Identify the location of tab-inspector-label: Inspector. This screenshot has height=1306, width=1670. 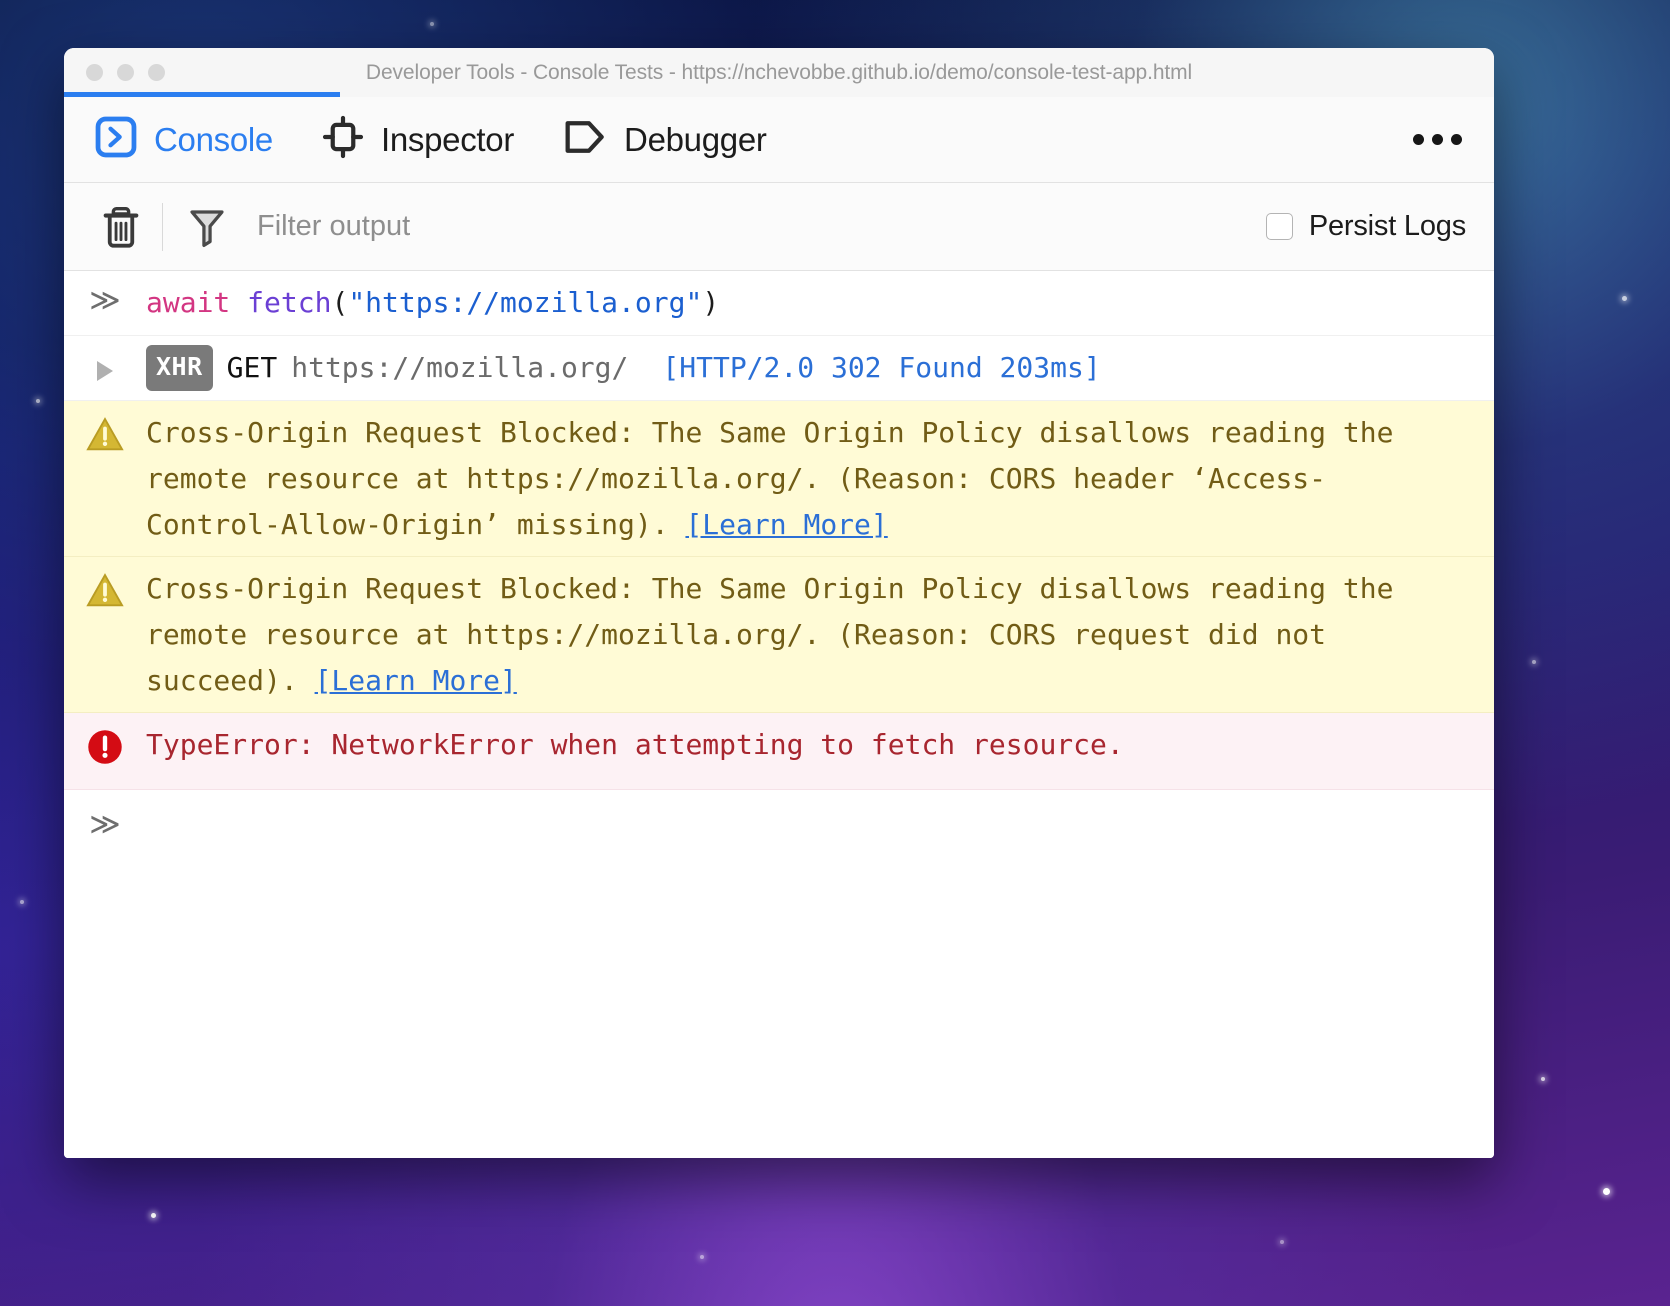
(447, 139).